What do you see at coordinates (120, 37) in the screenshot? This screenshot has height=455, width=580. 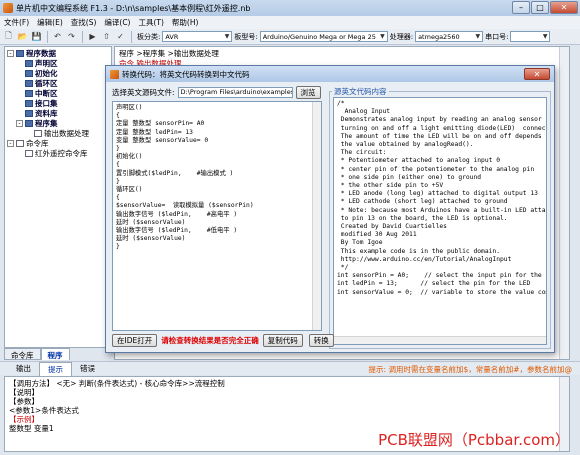 I see `check-icon: ✓` at bounding box center [120, 37].